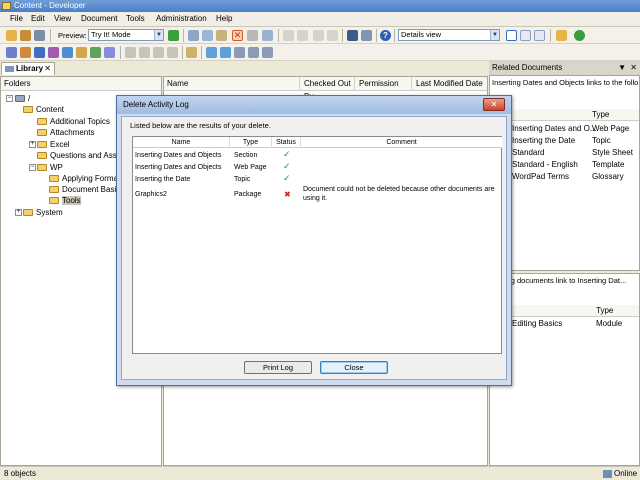  Describe the element at coordinates (579, 35) in the screenshot. I see `refresh-icon` at that location.